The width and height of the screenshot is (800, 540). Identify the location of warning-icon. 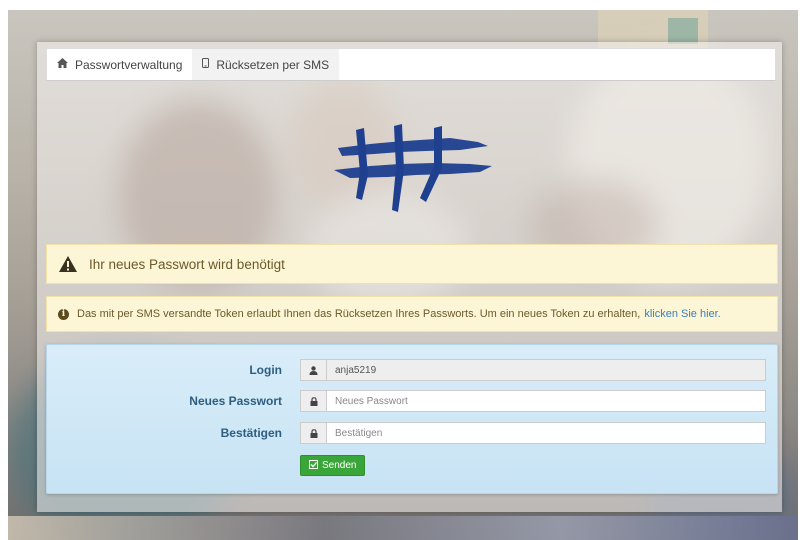
(68, 264).